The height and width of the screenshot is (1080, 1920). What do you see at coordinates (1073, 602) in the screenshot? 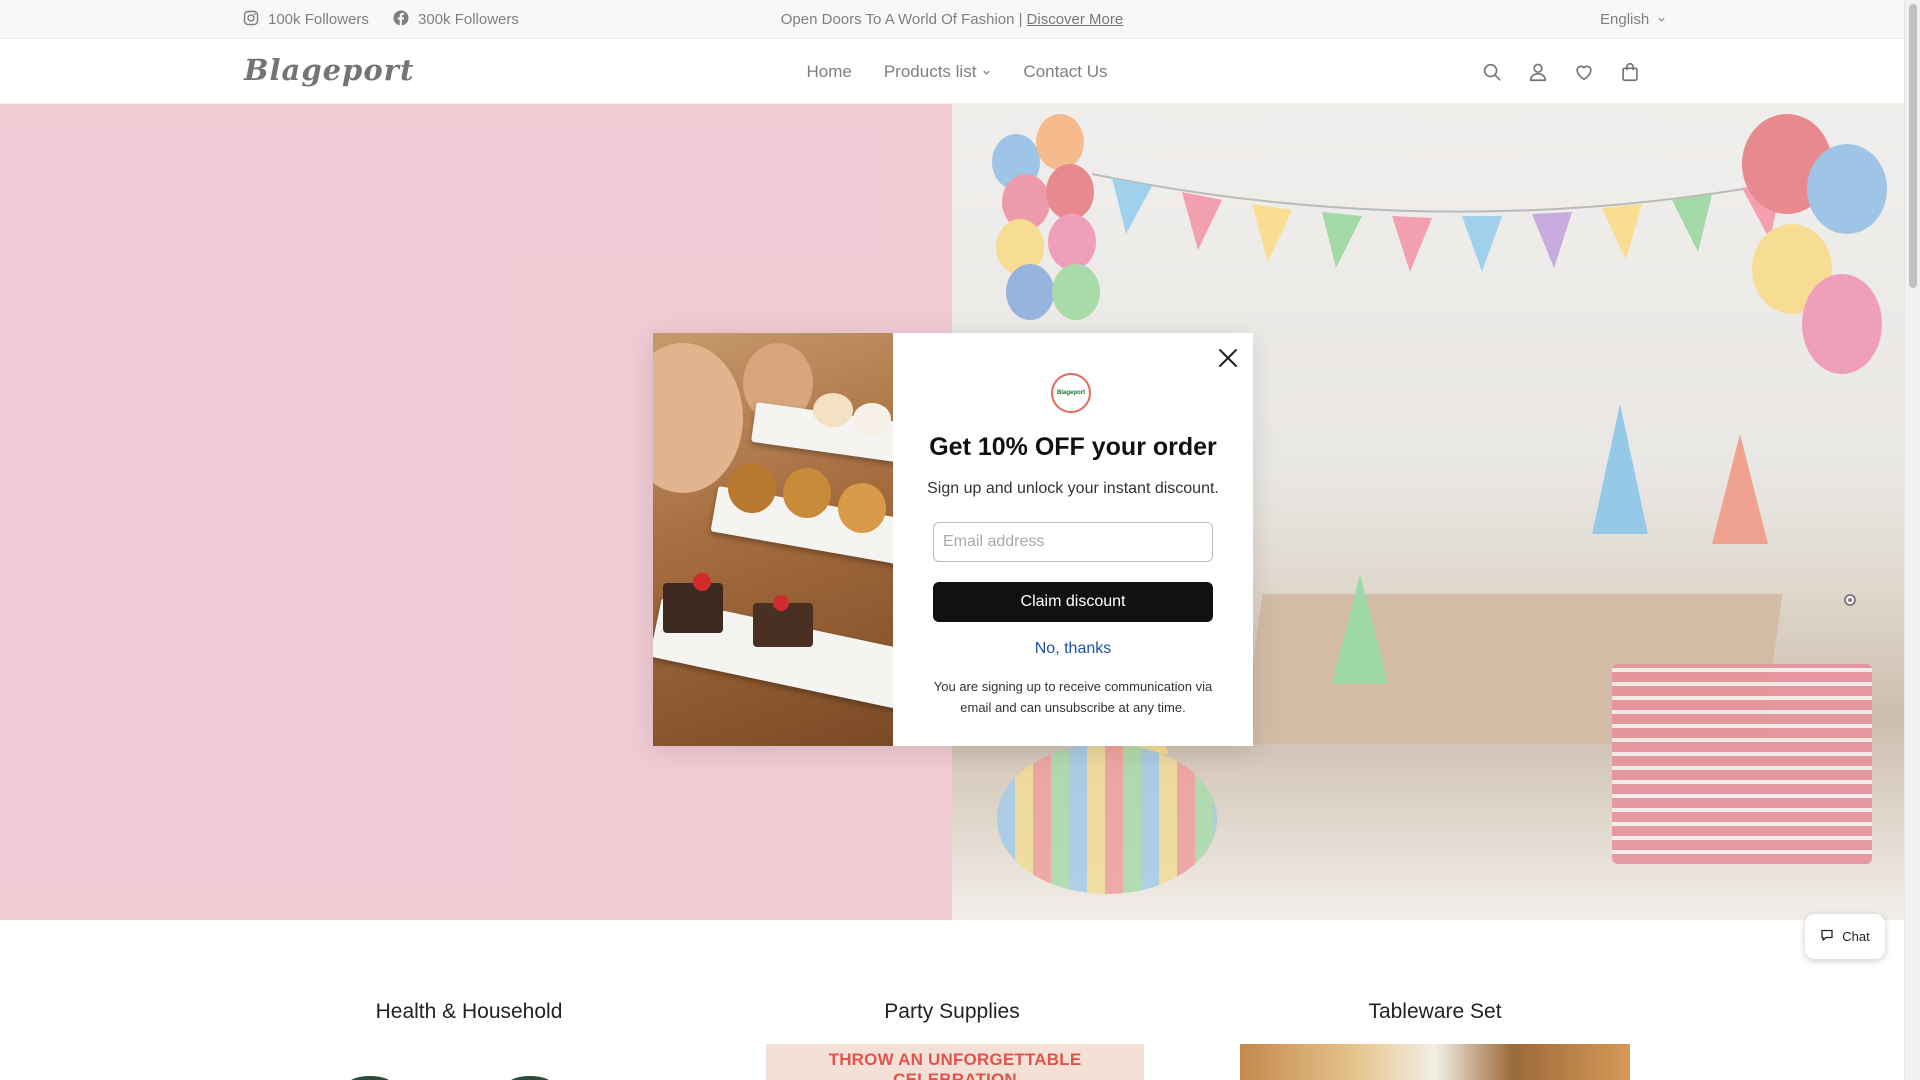
I see `claim-discount-button: Claim discount` at bounding box center [1073, 602].